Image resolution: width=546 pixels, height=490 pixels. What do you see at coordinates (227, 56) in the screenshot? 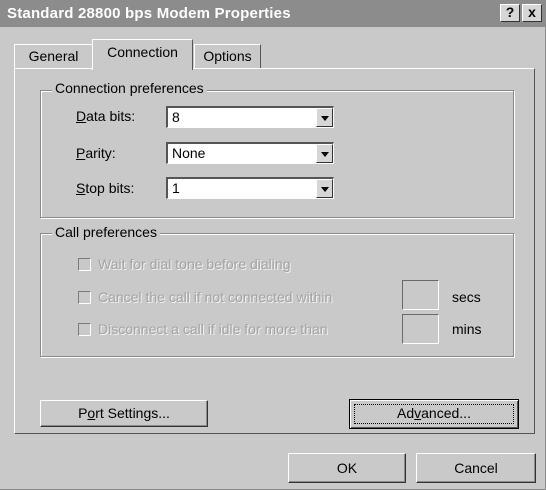
I see `tab-options: Options` at bounding box center [227, 56].